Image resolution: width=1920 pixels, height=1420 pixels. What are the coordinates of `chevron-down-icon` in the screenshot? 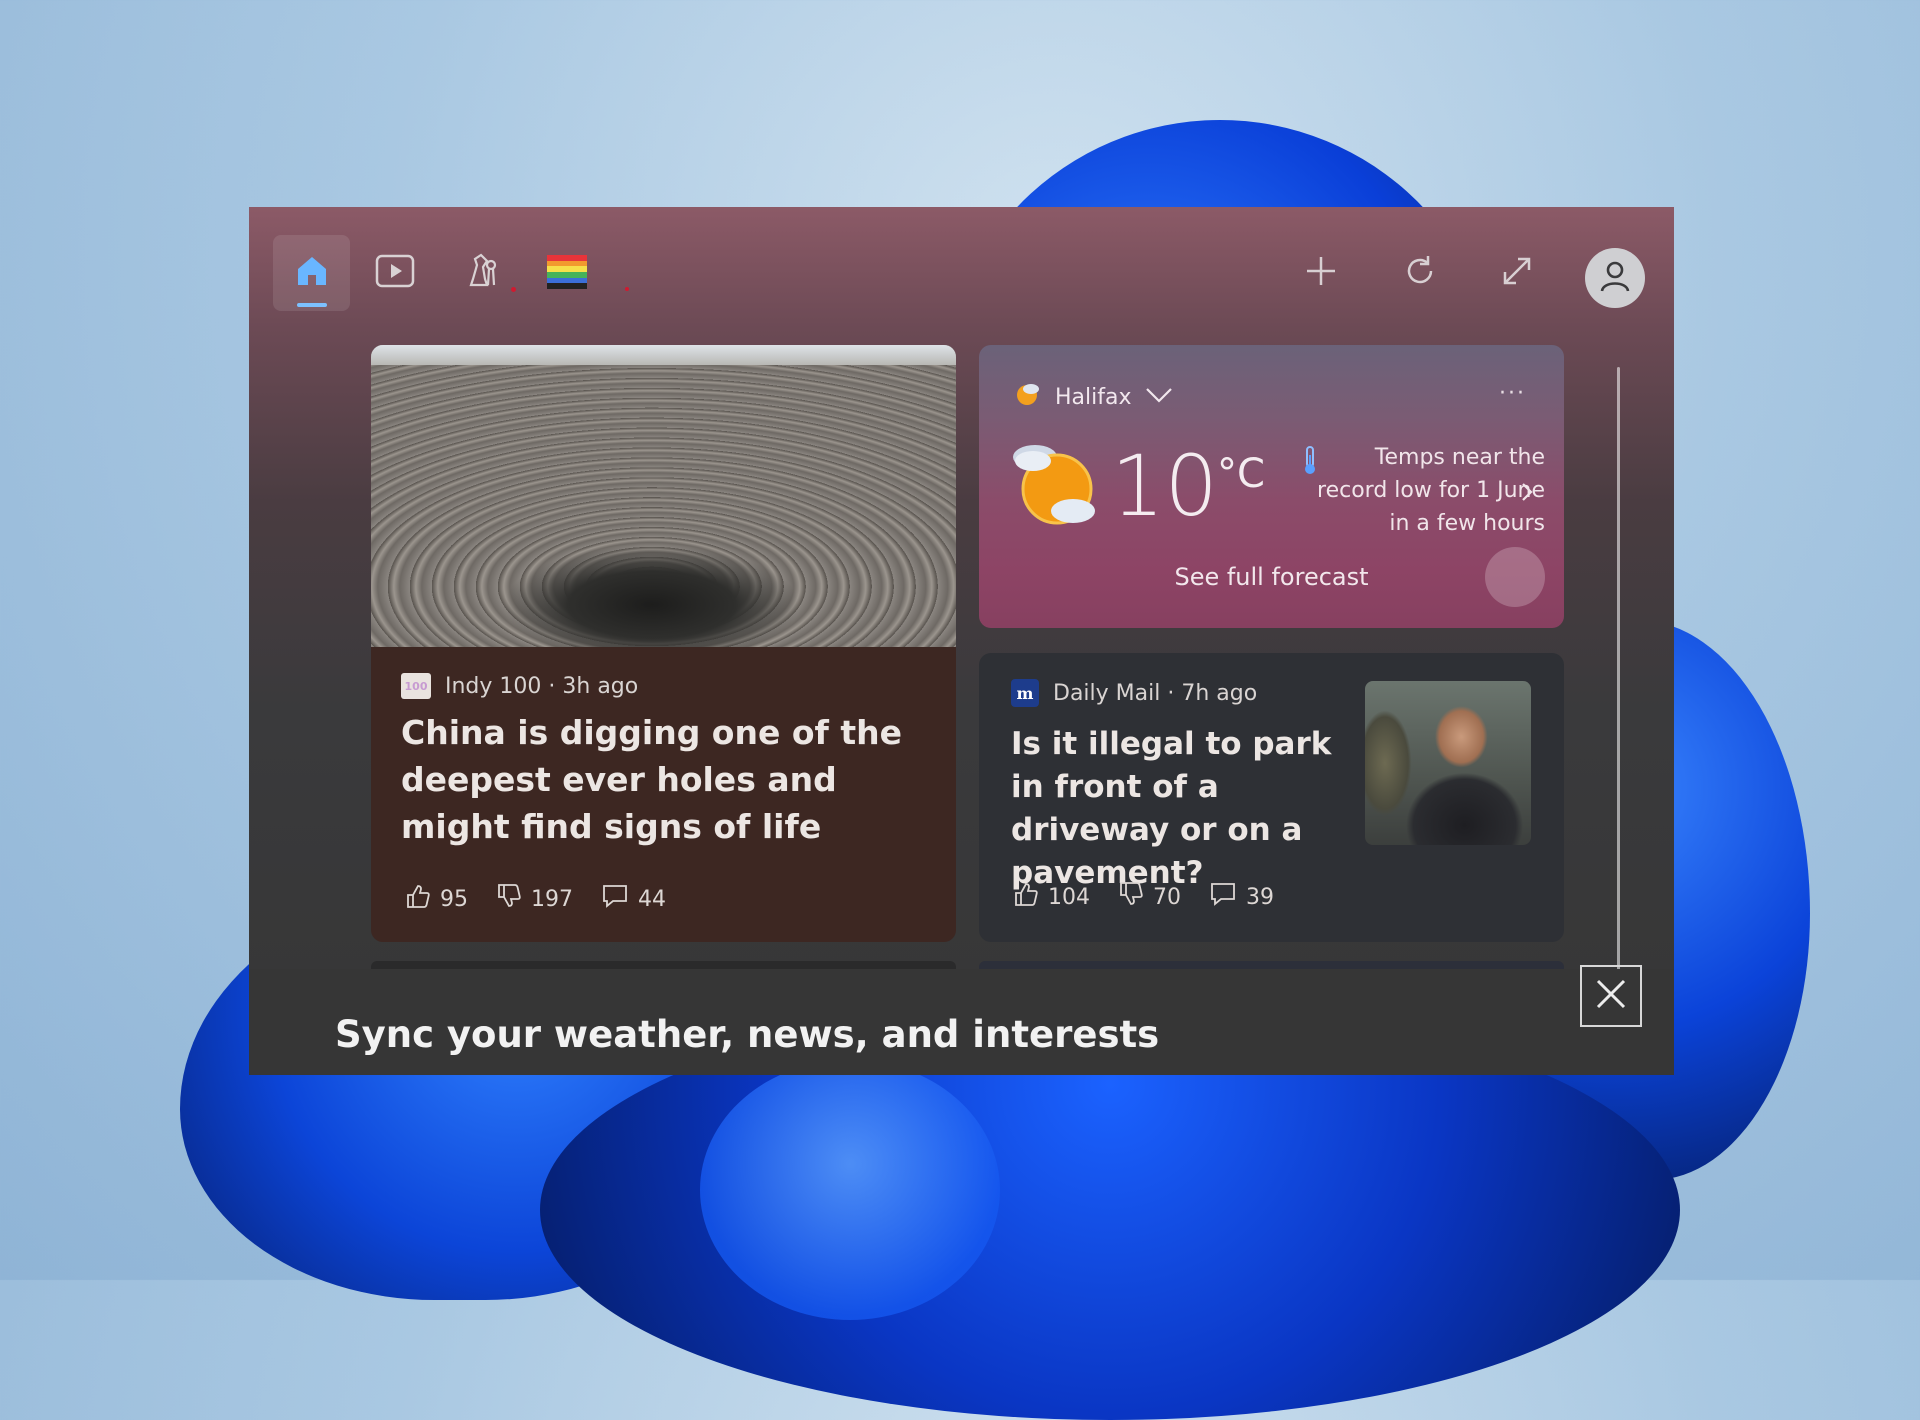 It's located at (1159, 397).